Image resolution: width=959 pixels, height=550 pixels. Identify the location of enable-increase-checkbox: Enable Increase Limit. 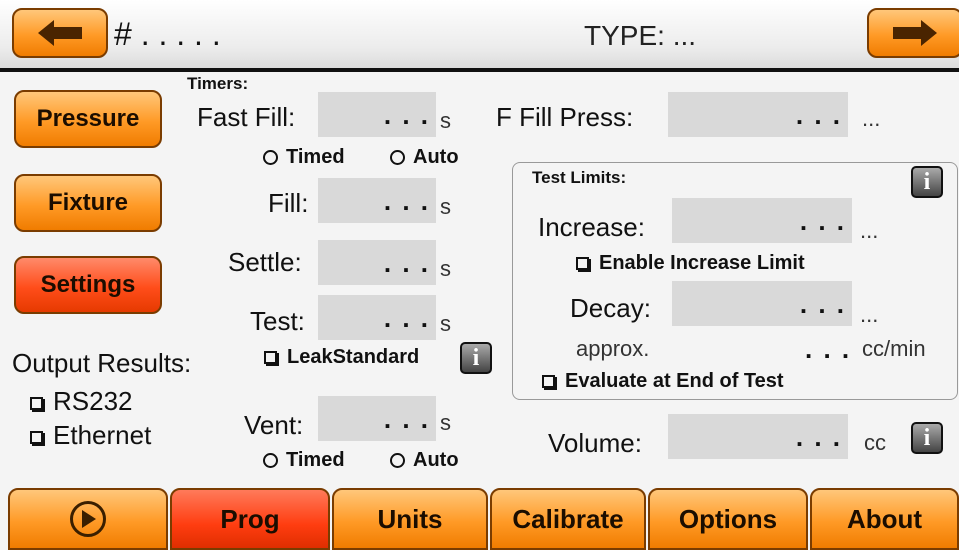
(690, 263).